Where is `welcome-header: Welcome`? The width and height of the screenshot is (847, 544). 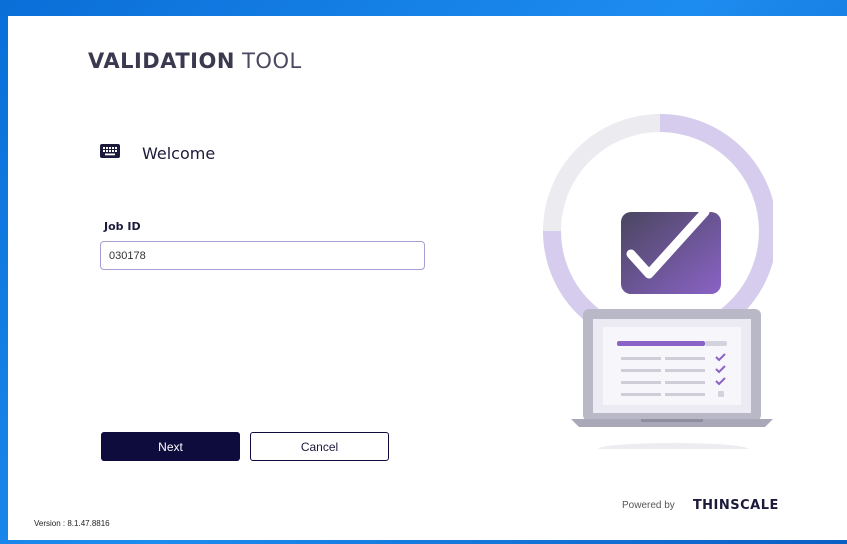 welcome-header: Welcome is located at coordinates (158, 152).